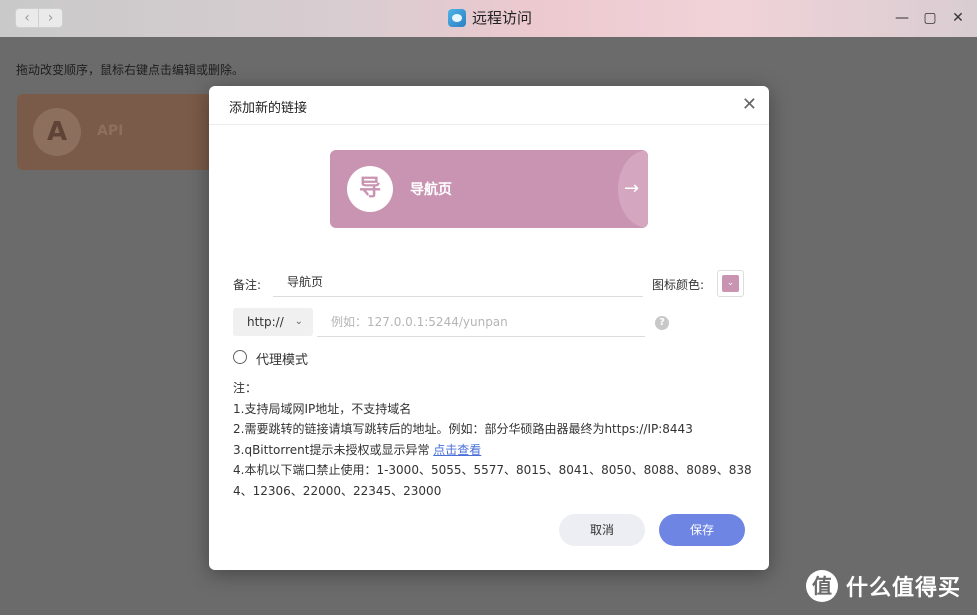  I want to click on nav-buttons: ‹ ›, so click(39, 18).